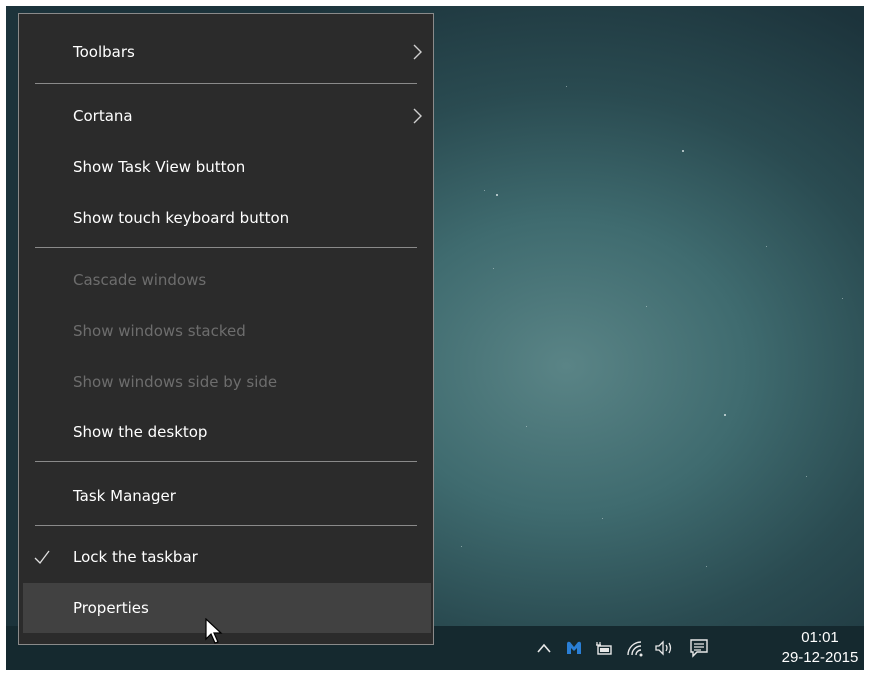 The width and height of the screenshot is (870, 676). What do you see at coordinates (104, 52) in the screenshot?
I see `menu-item-label: Toolbars` at bounding box center [104, 52].